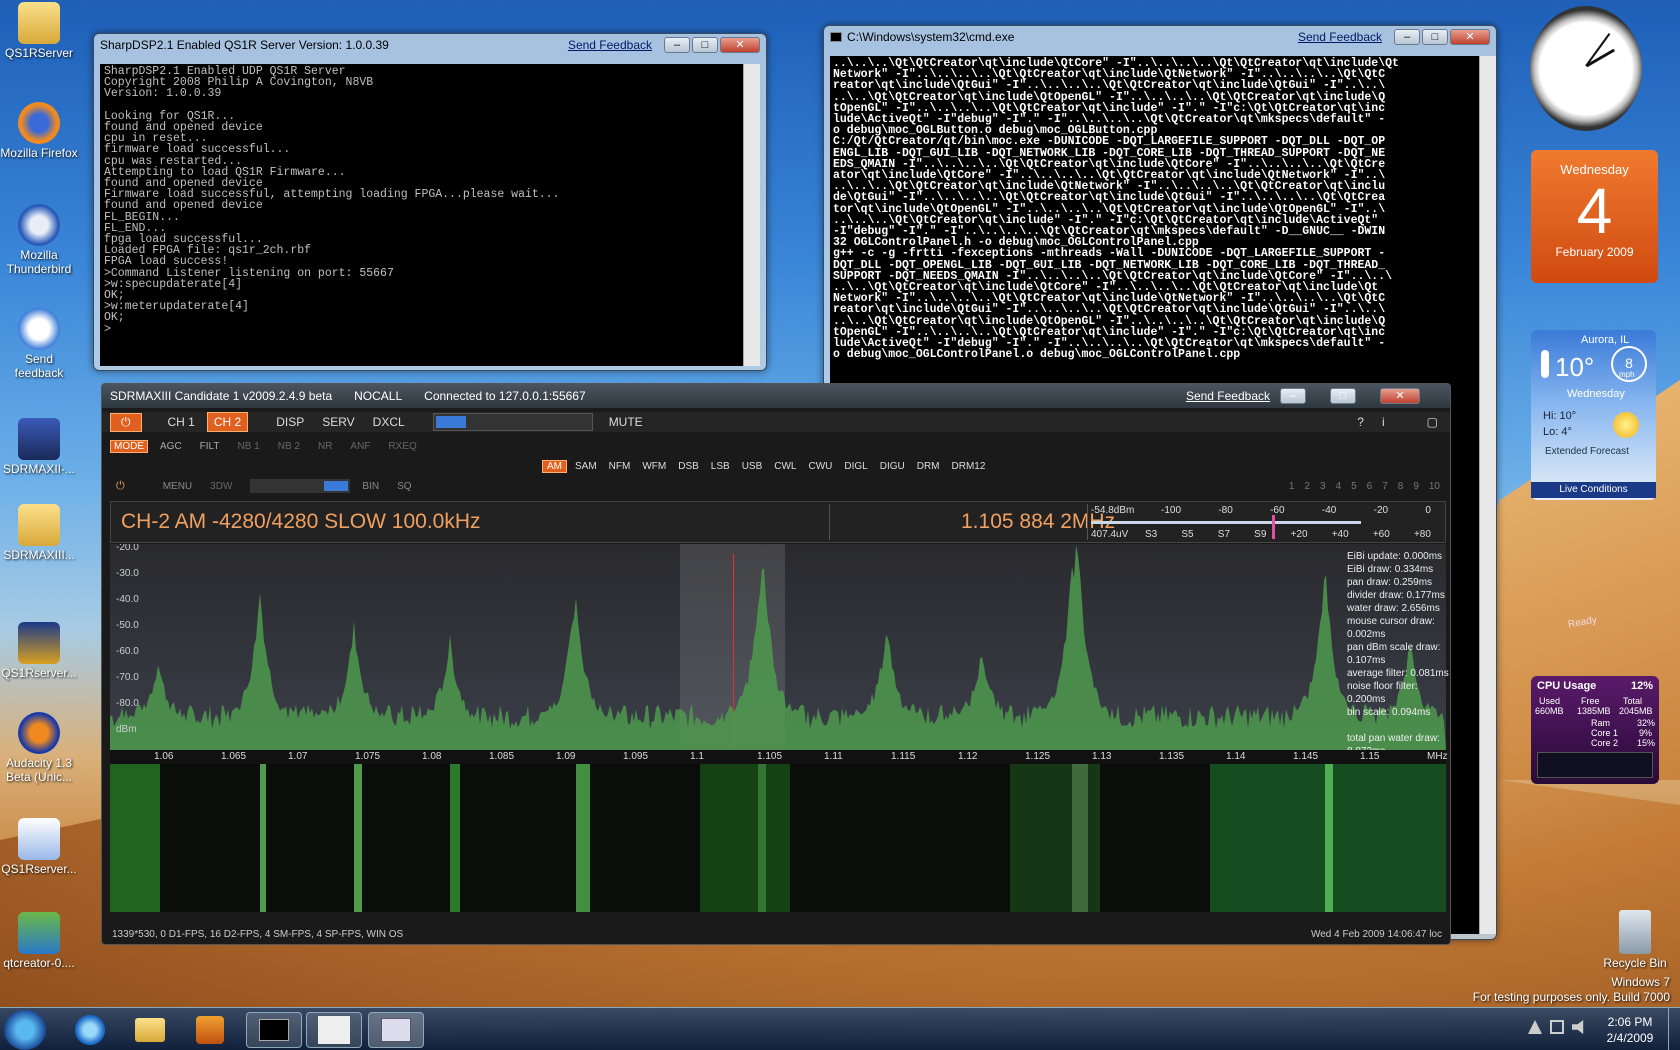  What do you see at coordinates (227, 422) in the screenshot?
I see `ch2-button: CH 2` at bounding box center [227, 422].